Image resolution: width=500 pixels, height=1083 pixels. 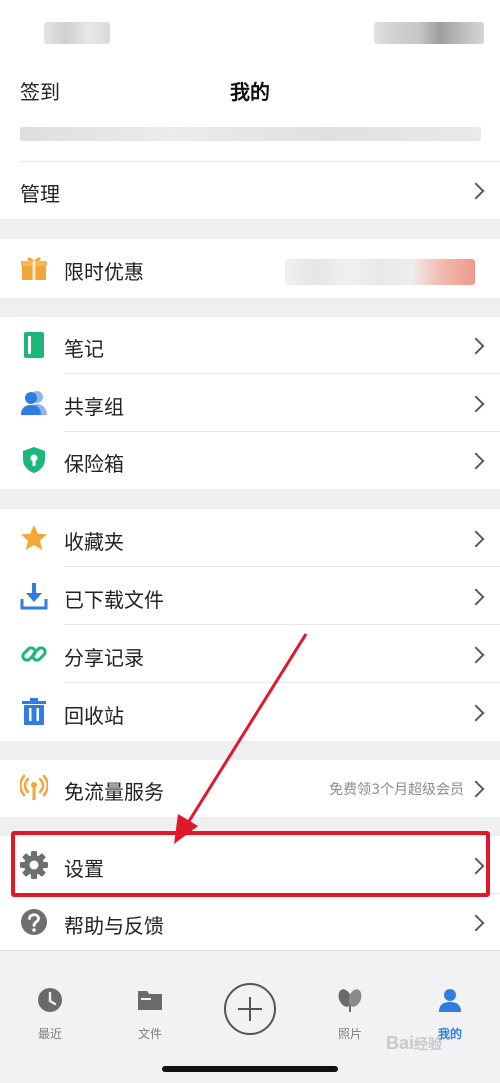 I want to click on promo-label: 限时优惠, so click(x=104, y=272).